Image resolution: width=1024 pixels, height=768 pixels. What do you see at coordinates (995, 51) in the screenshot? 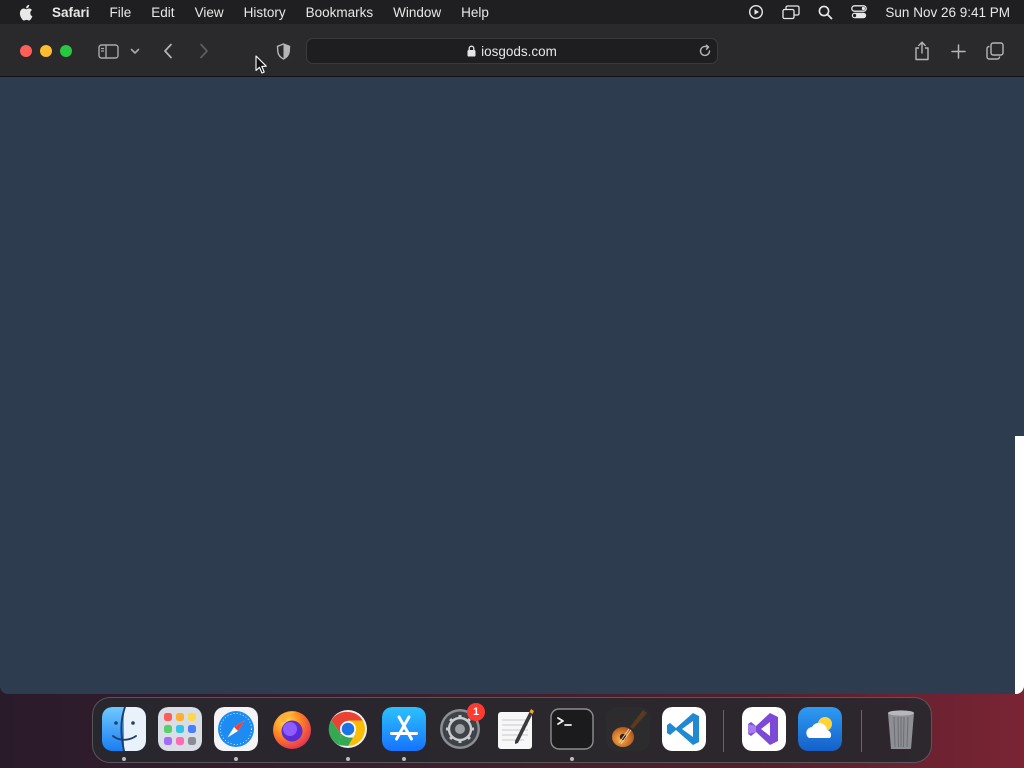
I see `tab-overview-icon` at bounding box center [995, 51].